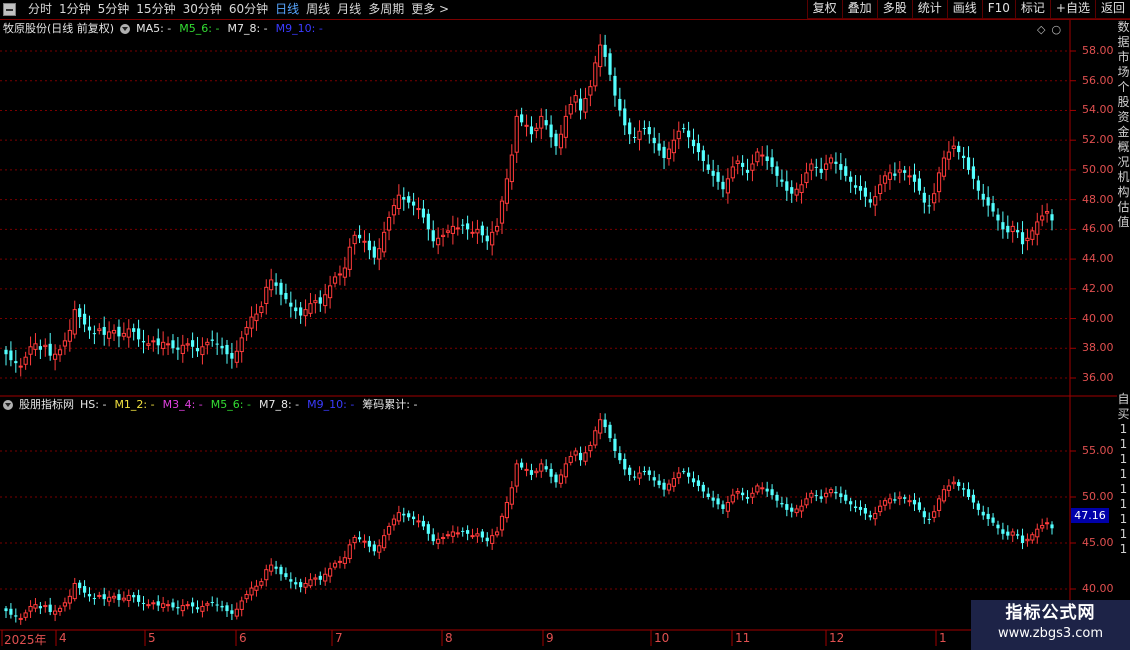 Image resolution: width=1130 pixels, height=650 pixels. What do you see at coordinates (1123, 325) in the screenshot?
I see `side-info-strip: 数据市场个股资金概况机构估值自买111111111` at bounding box center [1123, 325].